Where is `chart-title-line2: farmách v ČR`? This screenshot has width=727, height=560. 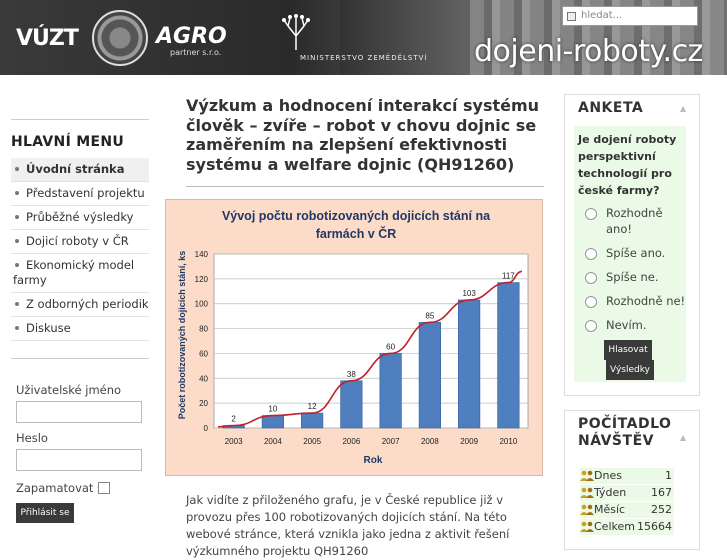 chart-title-line2: farmách v ČR is located at coordinates (356, 233).